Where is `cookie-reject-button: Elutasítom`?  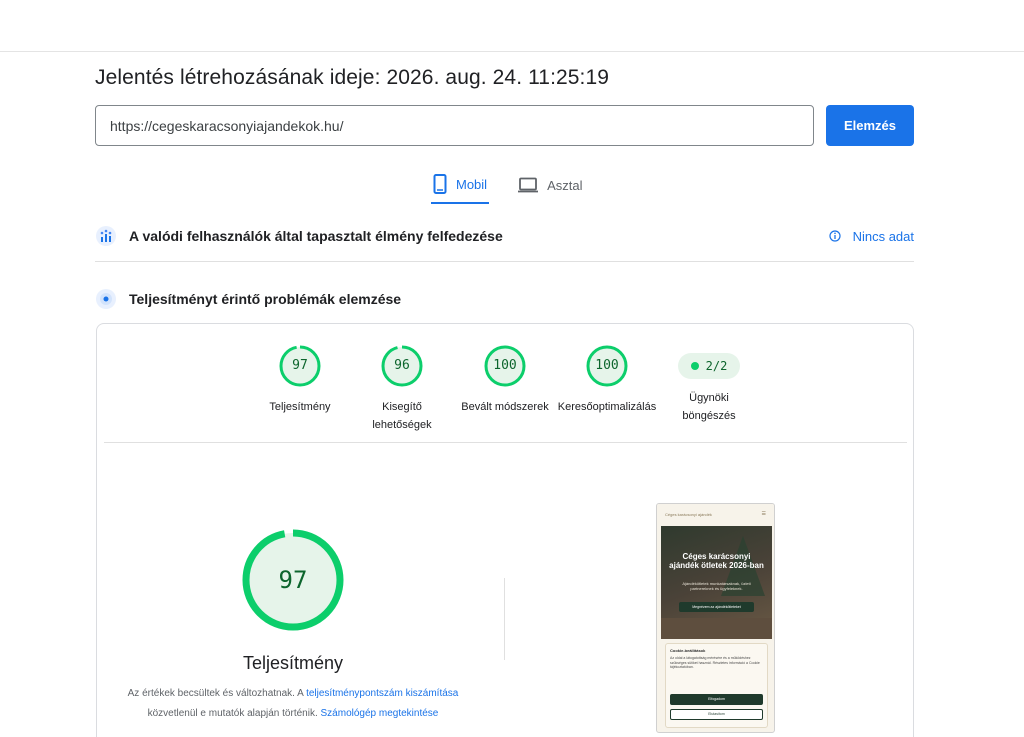
cookie-reject-button: Elutasítom is located at coordinates (716, 714).